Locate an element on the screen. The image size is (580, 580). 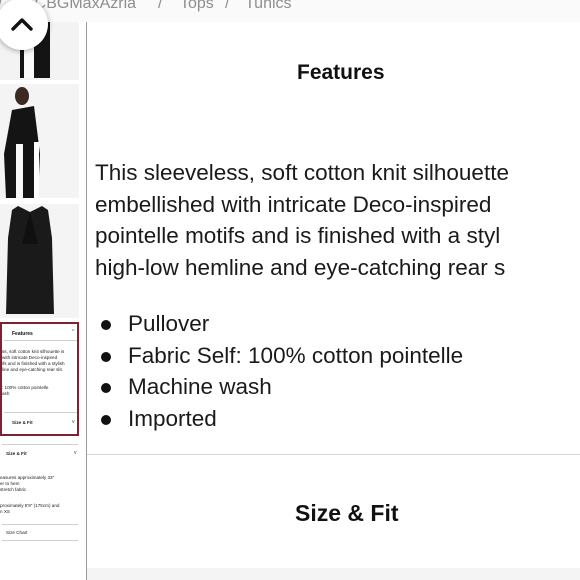
list-item: Imported is located at coordinates (279, 419).